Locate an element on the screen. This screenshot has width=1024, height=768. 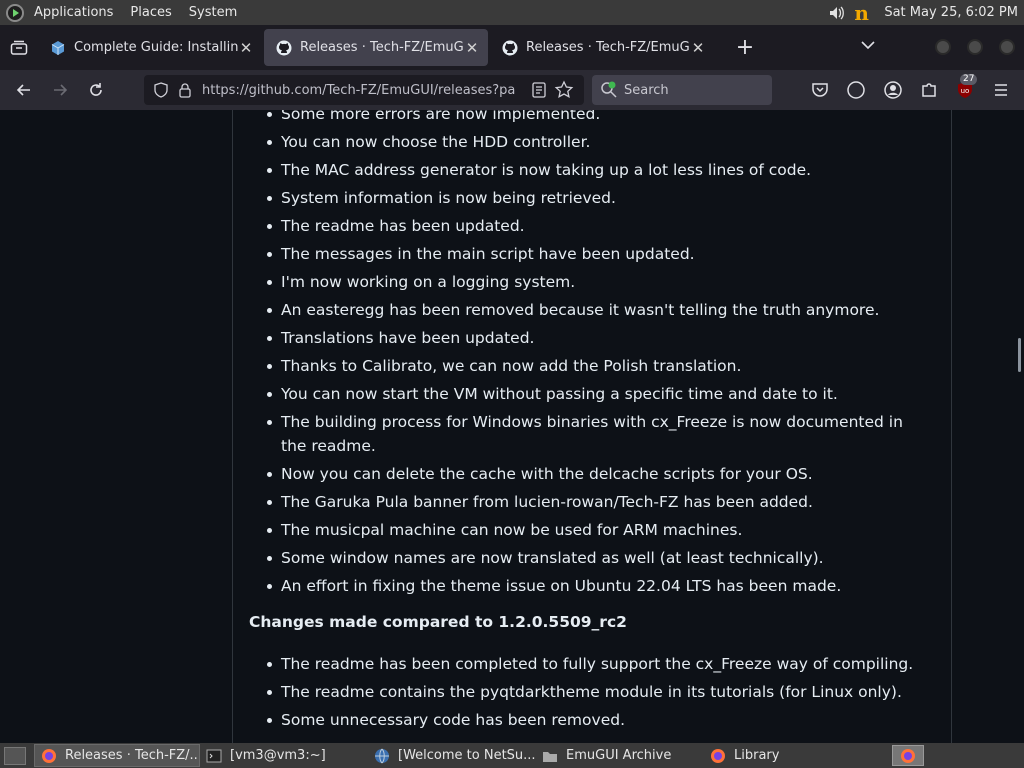
new-tab-button: + is located at coordinates (745, 48).